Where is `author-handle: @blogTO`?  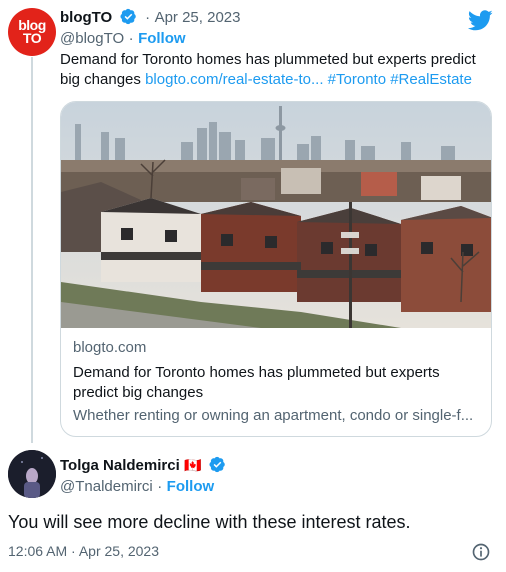
author-handle: @blogTO is located at coordinates (92, 38).